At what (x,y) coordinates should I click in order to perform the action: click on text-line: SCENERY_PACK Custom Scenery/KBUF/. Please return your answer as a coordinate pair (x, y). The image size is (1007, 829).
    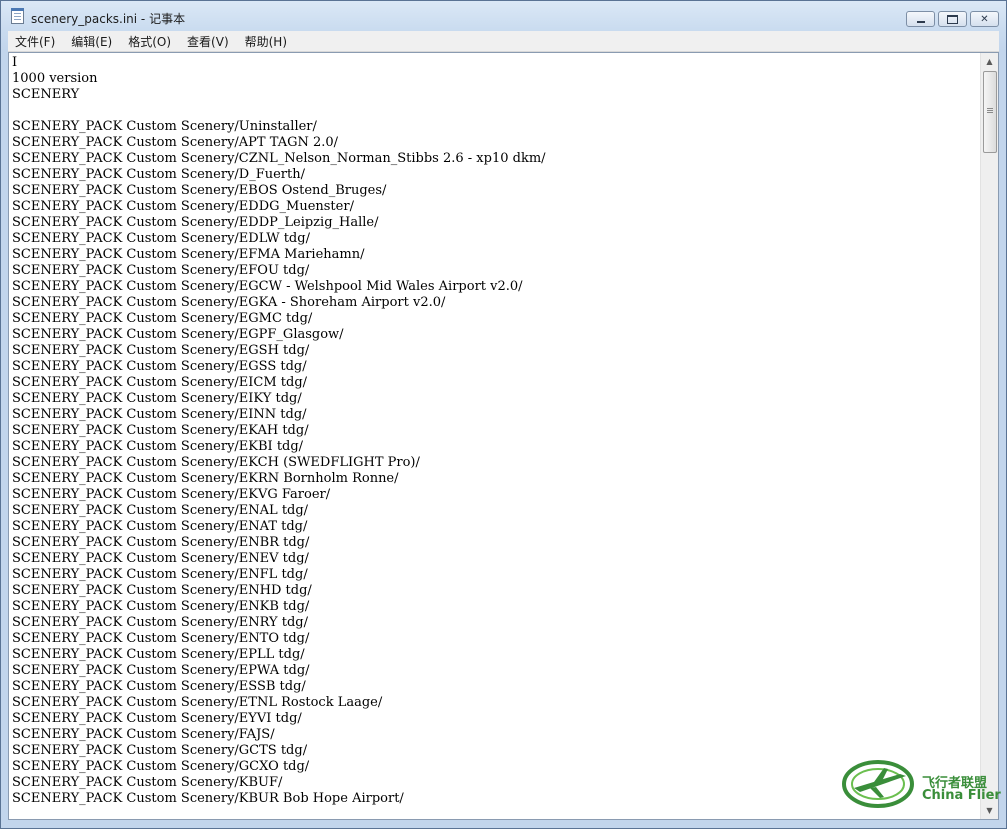
    Looking at the image, I should click on (147, 782).